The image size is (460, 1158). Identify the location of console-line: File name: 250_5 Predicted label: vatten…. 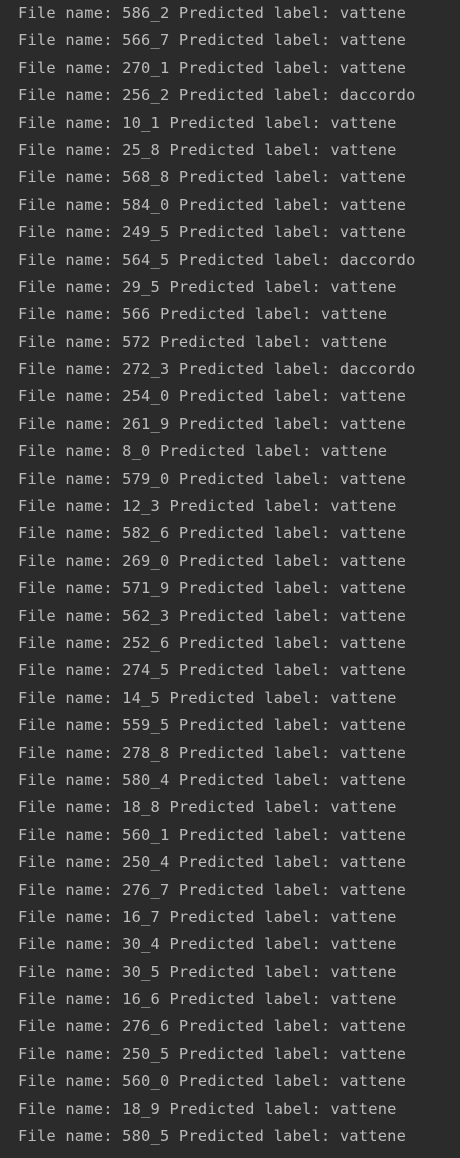
(212, 1053).